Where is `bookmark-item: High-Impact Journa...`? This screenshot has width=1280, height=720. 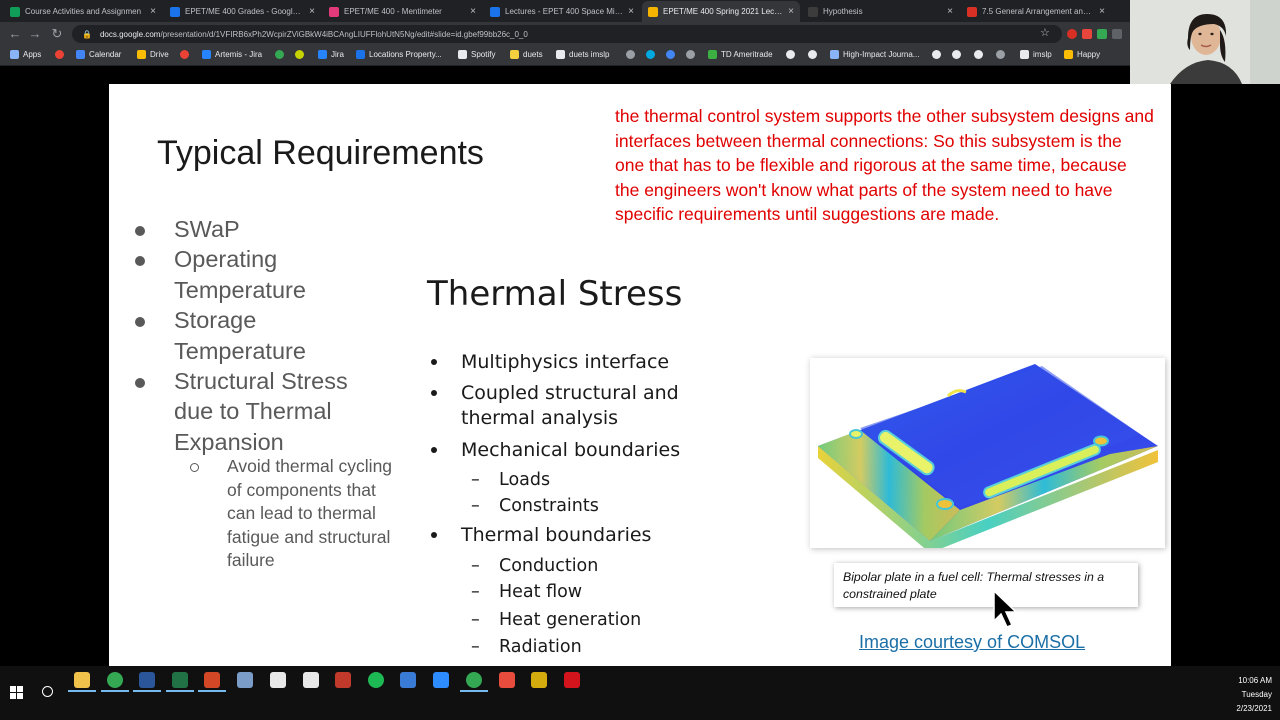 bookmark-item: High-Impact Journa... is located at coordinates (874, 54).